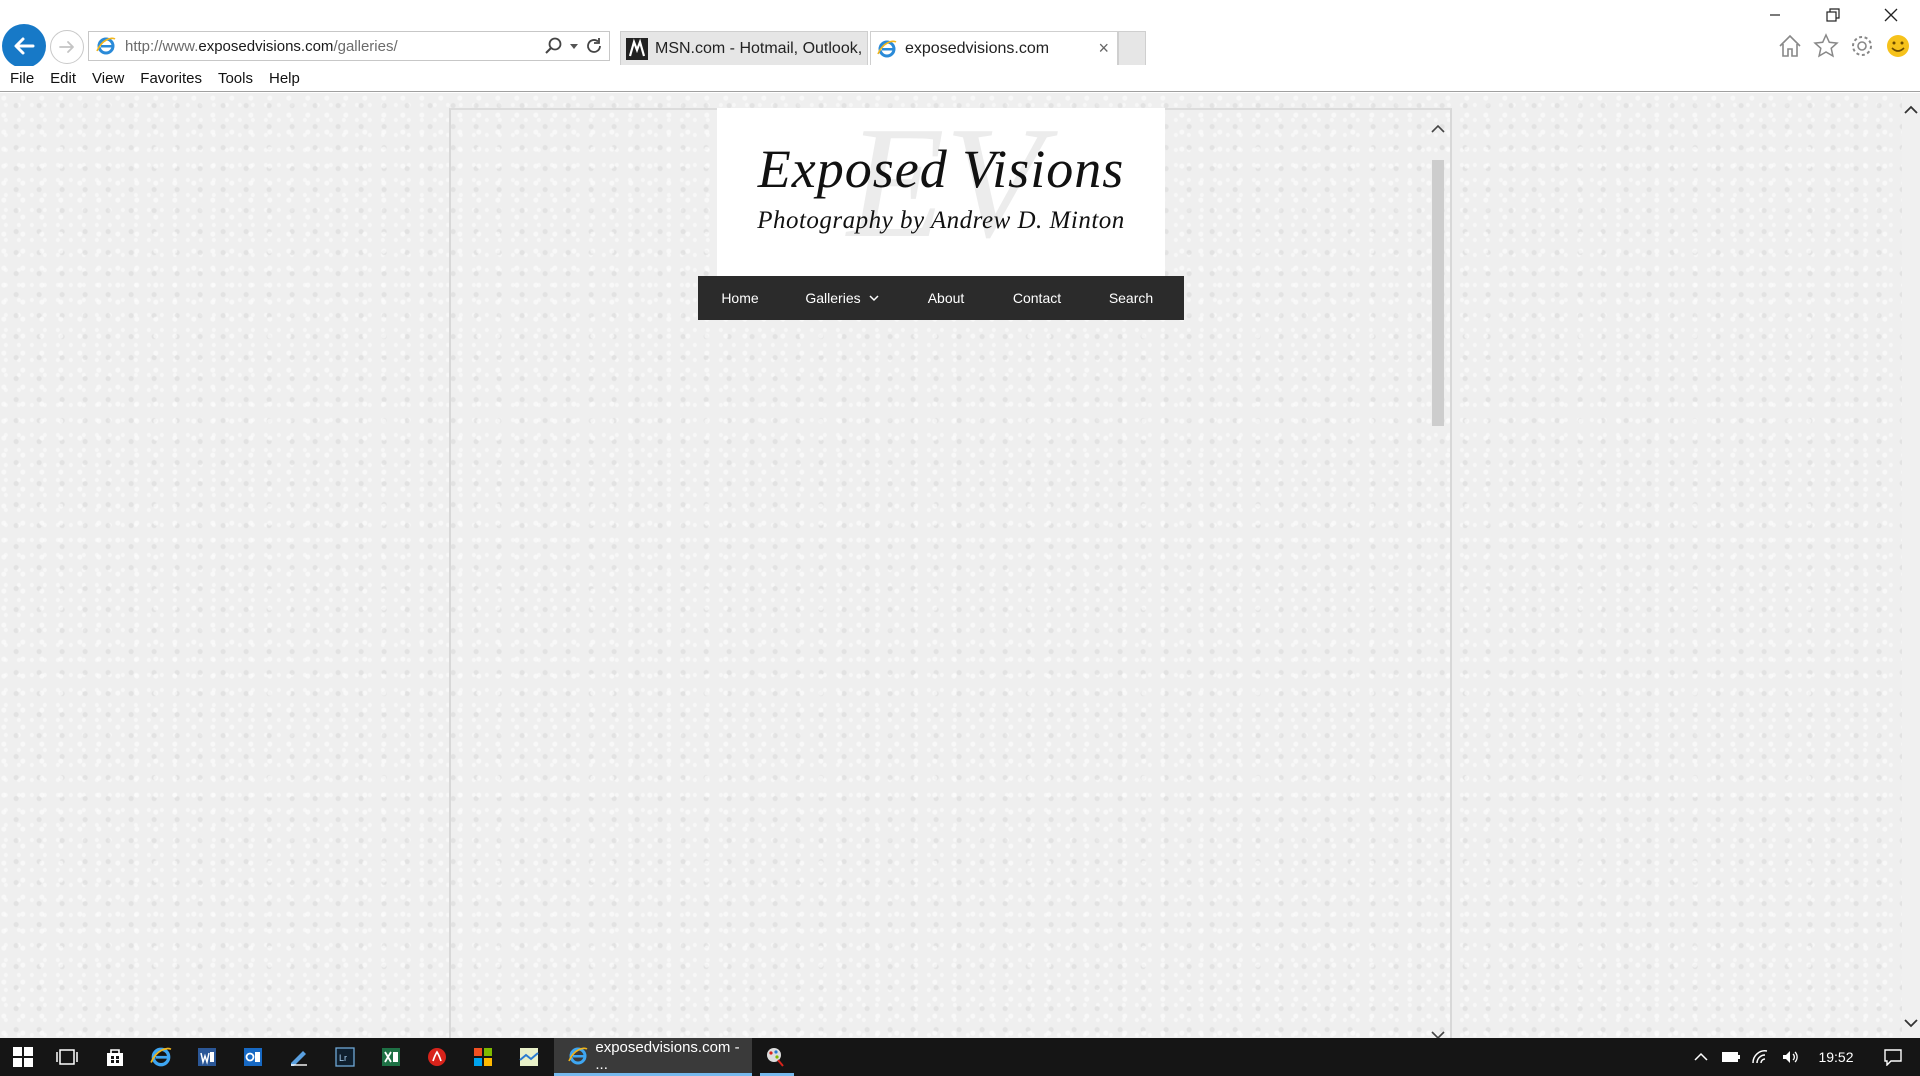 This screenshot has width=1920, height=1076. Describe the element at coordinates (740, 298) in the screenshot. I see `nav-home: Home` at that location.